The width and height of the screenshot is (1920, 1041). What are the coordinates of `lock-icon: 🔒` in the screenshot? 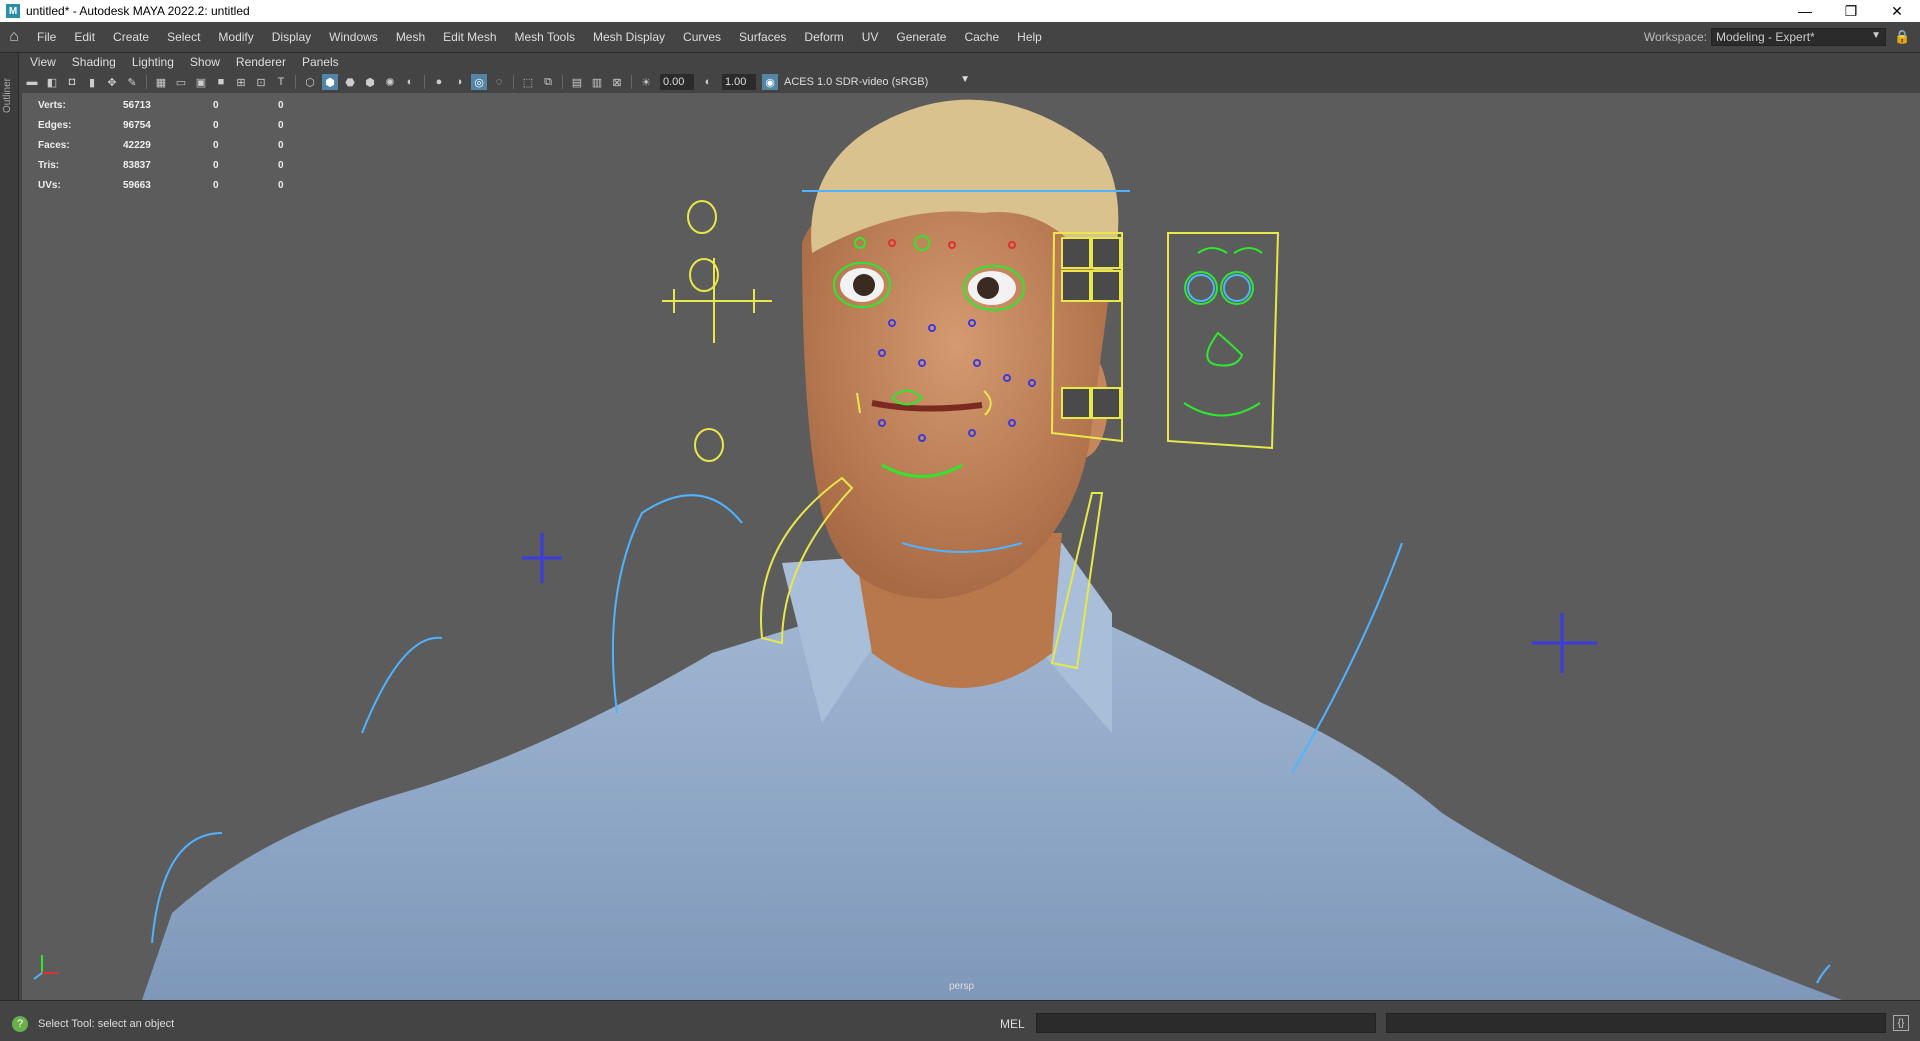 It's located at (1904, 37).